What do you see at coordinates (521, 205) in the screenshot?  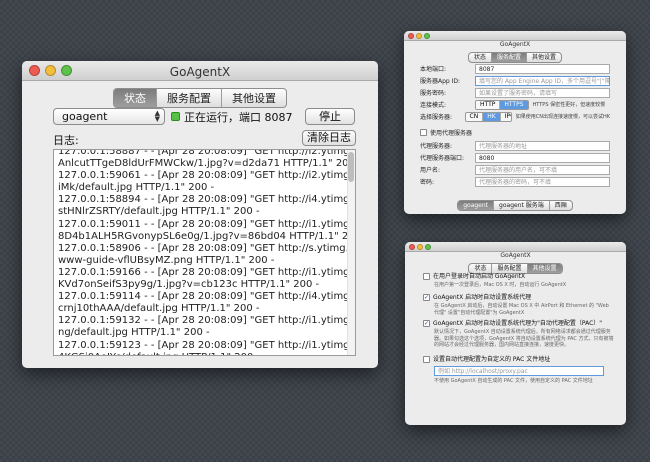 I see `tab-goagent-server: goagent 服务端` at bounding box center [521, 205].